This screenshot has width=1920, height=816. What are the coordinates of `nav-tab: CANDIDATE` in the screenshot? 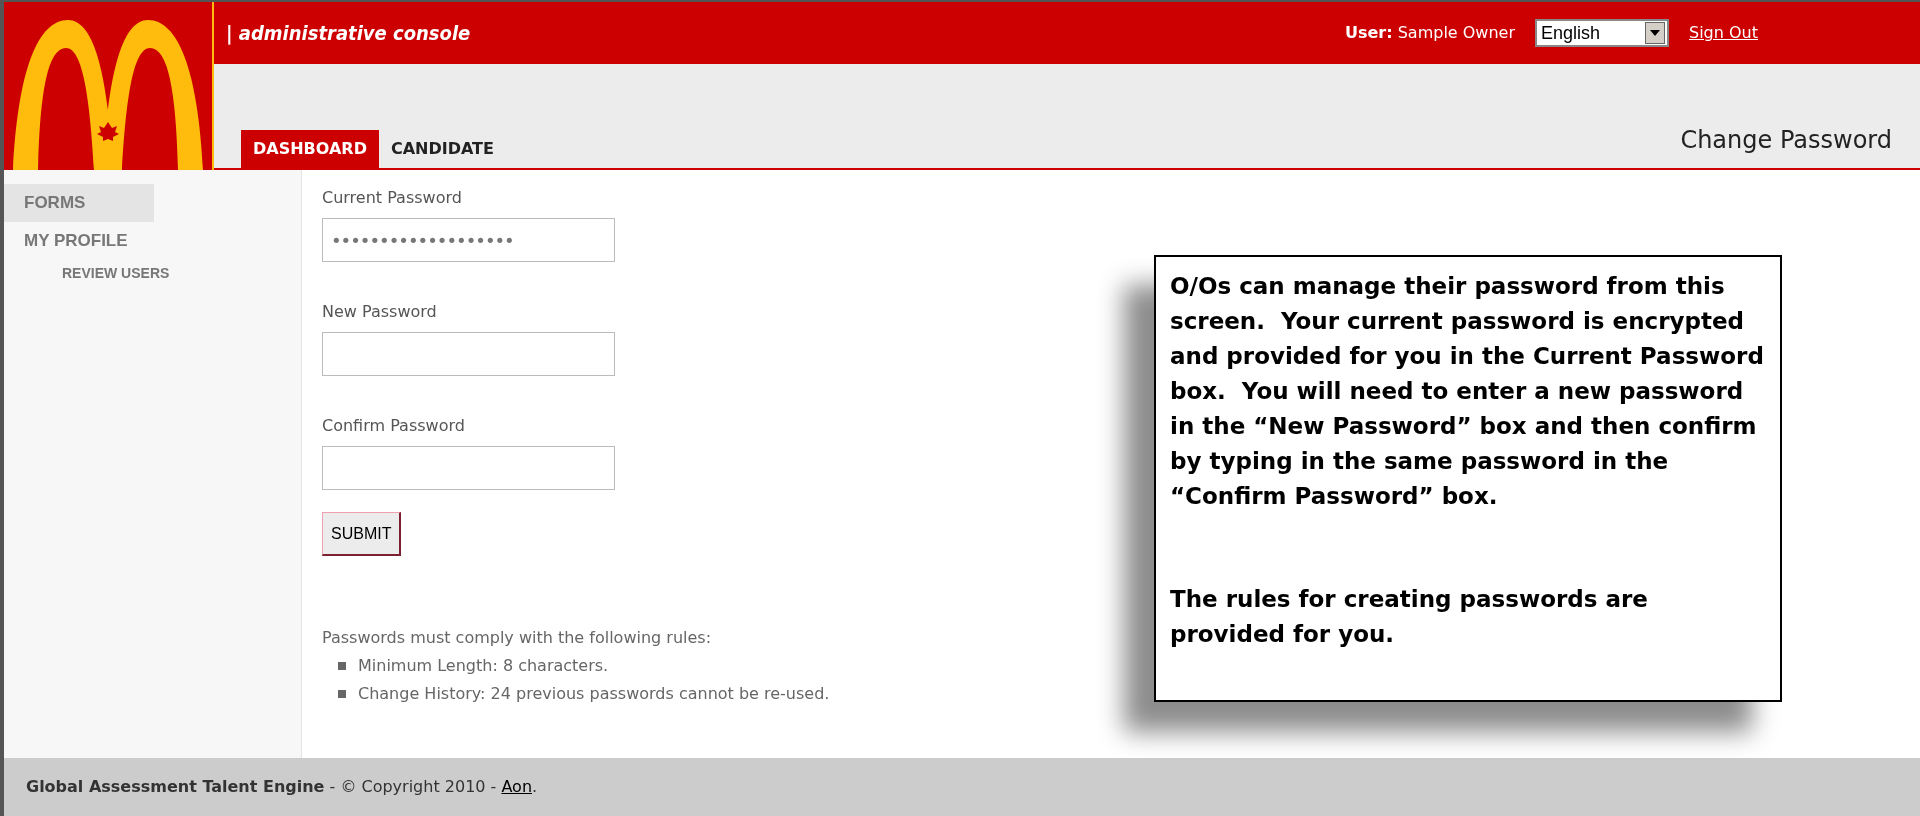 It's located at (442, 149).